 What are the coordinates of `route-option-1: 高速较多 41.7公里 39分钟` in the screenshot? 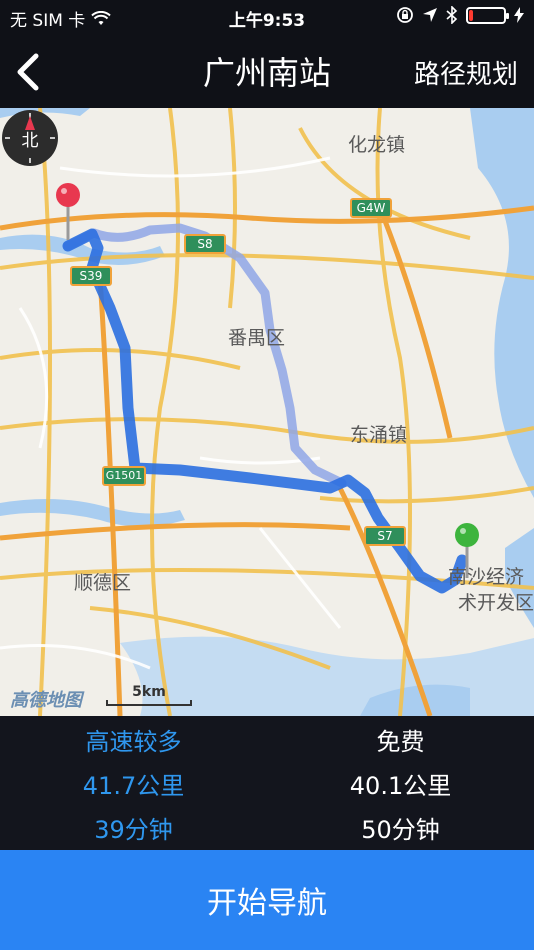 It's located at (133, 783).